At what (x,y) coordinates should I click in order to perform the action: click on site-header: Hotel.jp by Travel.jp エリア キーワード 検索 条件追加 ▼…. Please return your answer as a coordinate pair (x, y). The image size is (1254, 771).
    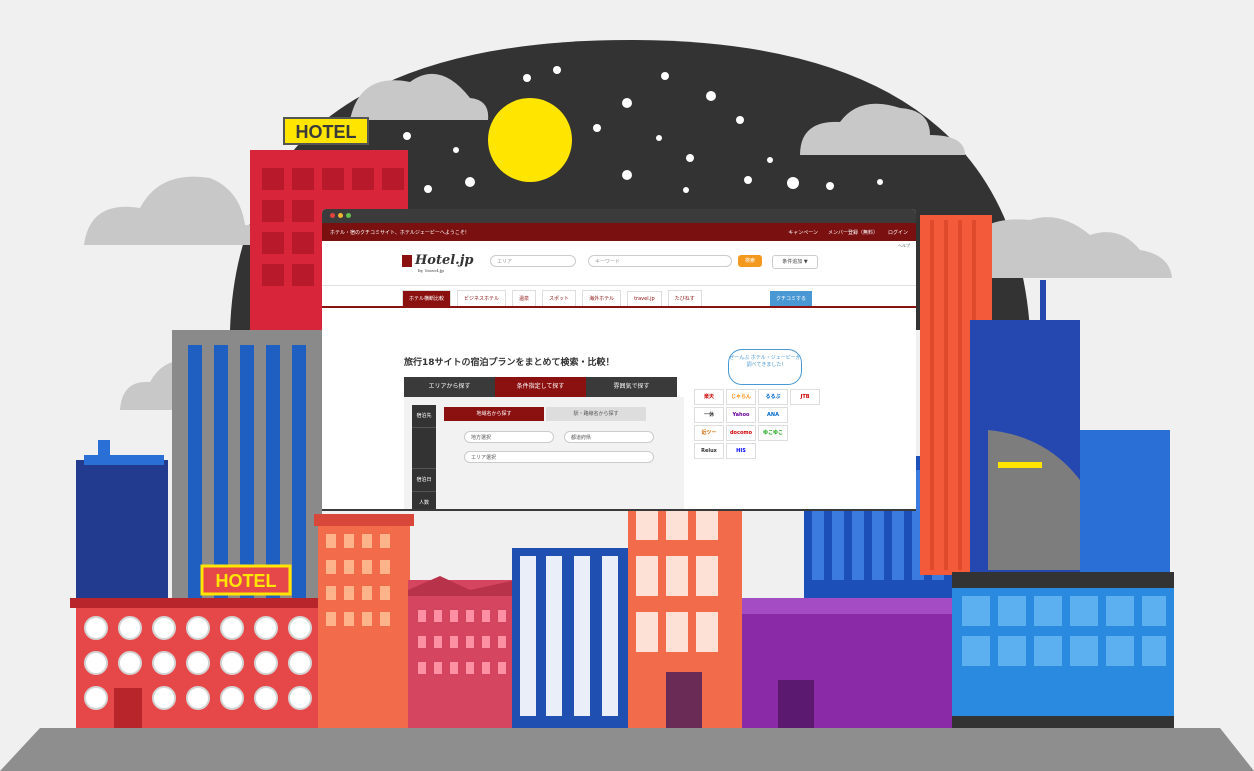
    Looking at the image, I should click on (619, 263).